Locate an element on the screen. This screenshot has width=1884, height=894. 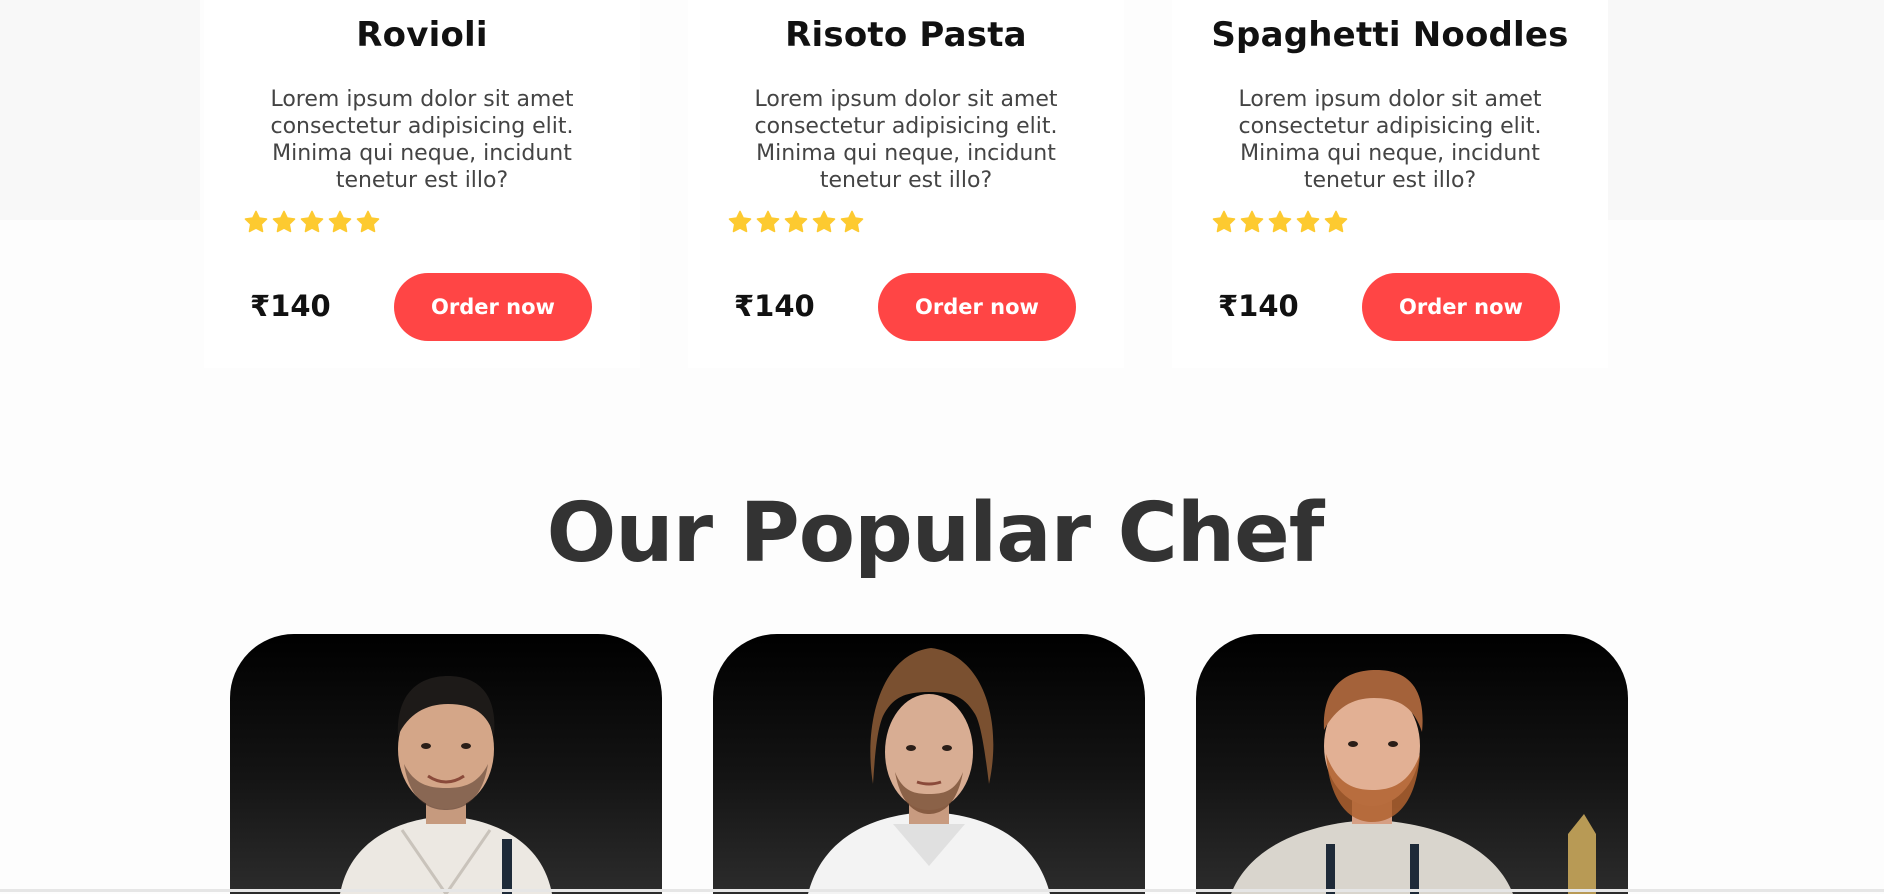
dish-name: Spaghetti Noodles is located at coordinates (1390, 35).